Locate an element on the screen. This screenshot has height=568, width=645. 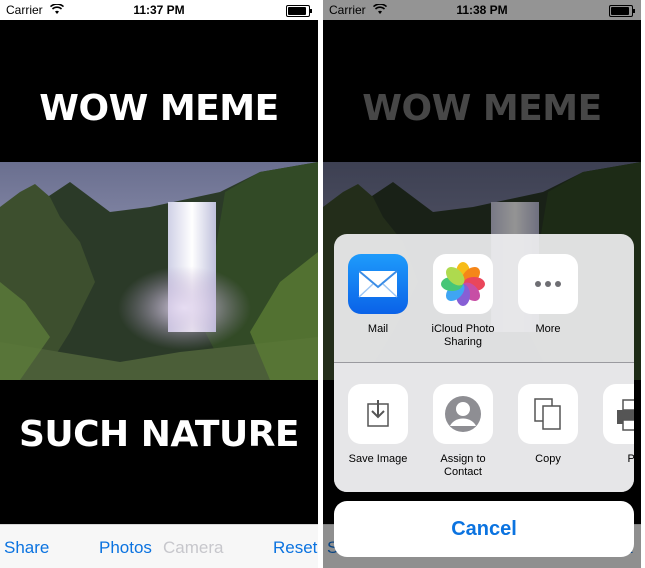
save-image-icon is located at coordinates (378, 414).